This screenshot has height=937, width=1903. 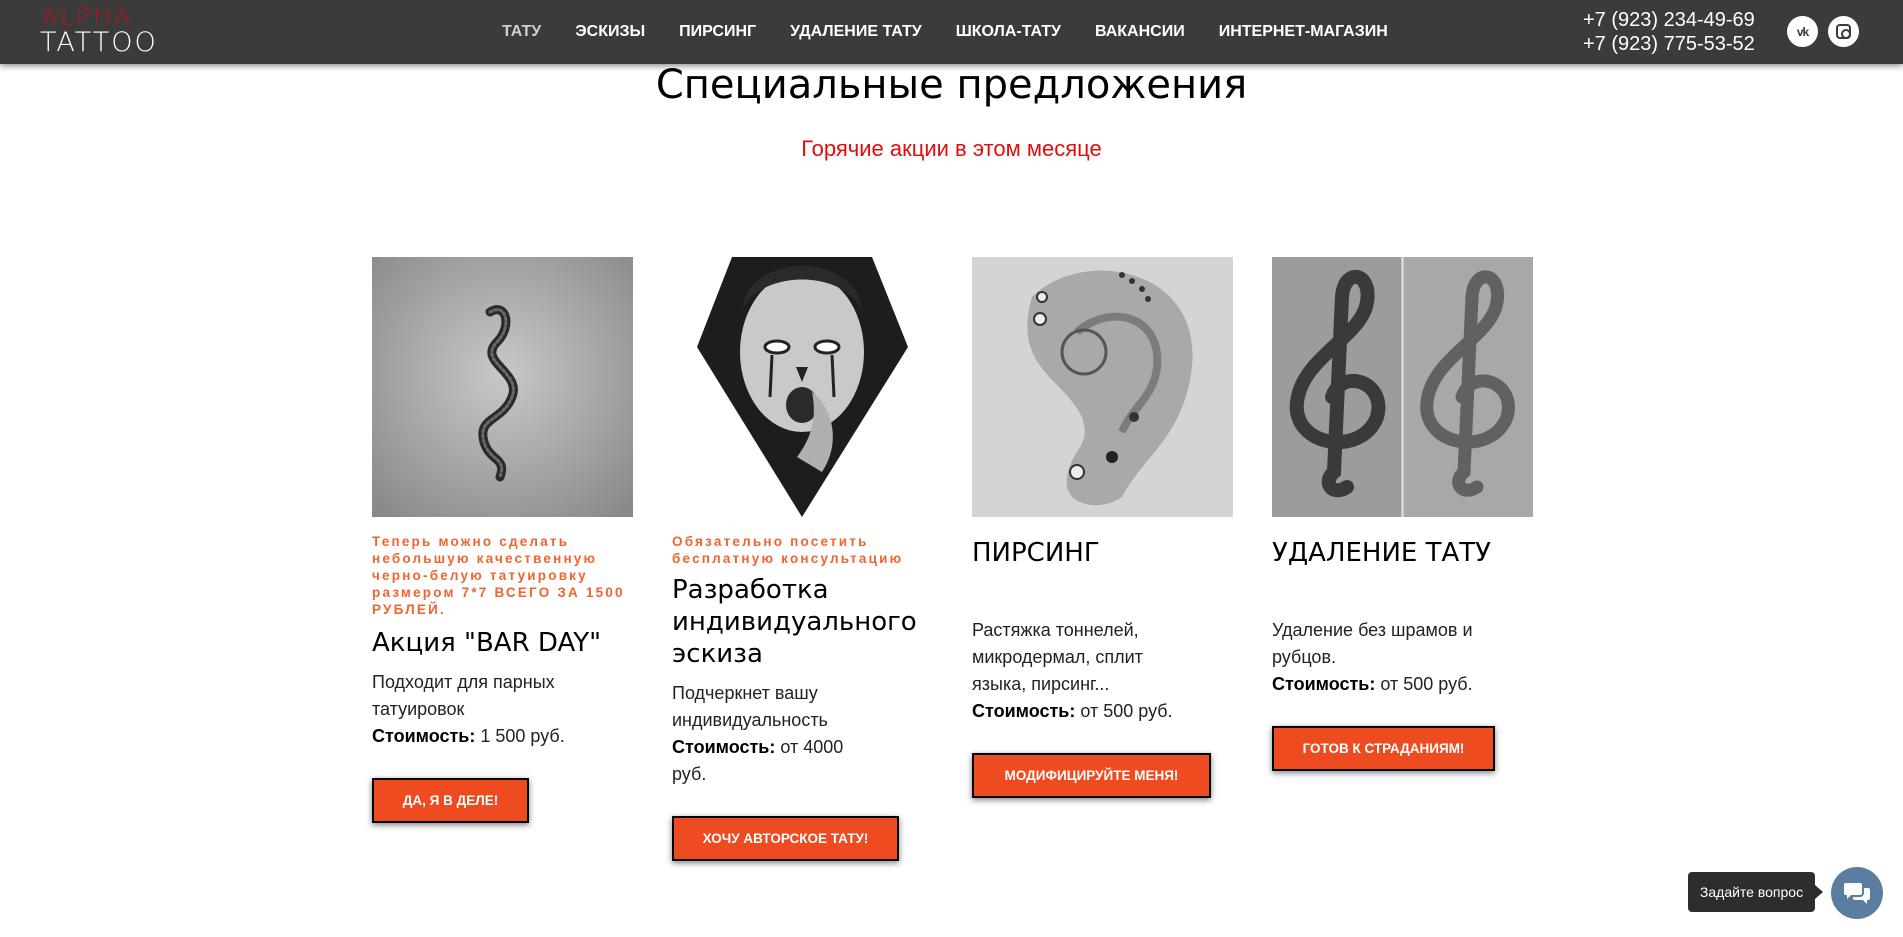 What do you see at coordinates (1036, 553) in the screenshot?
I see `card-title: ПИРСИНГ` at bounding box center [1036, 553].